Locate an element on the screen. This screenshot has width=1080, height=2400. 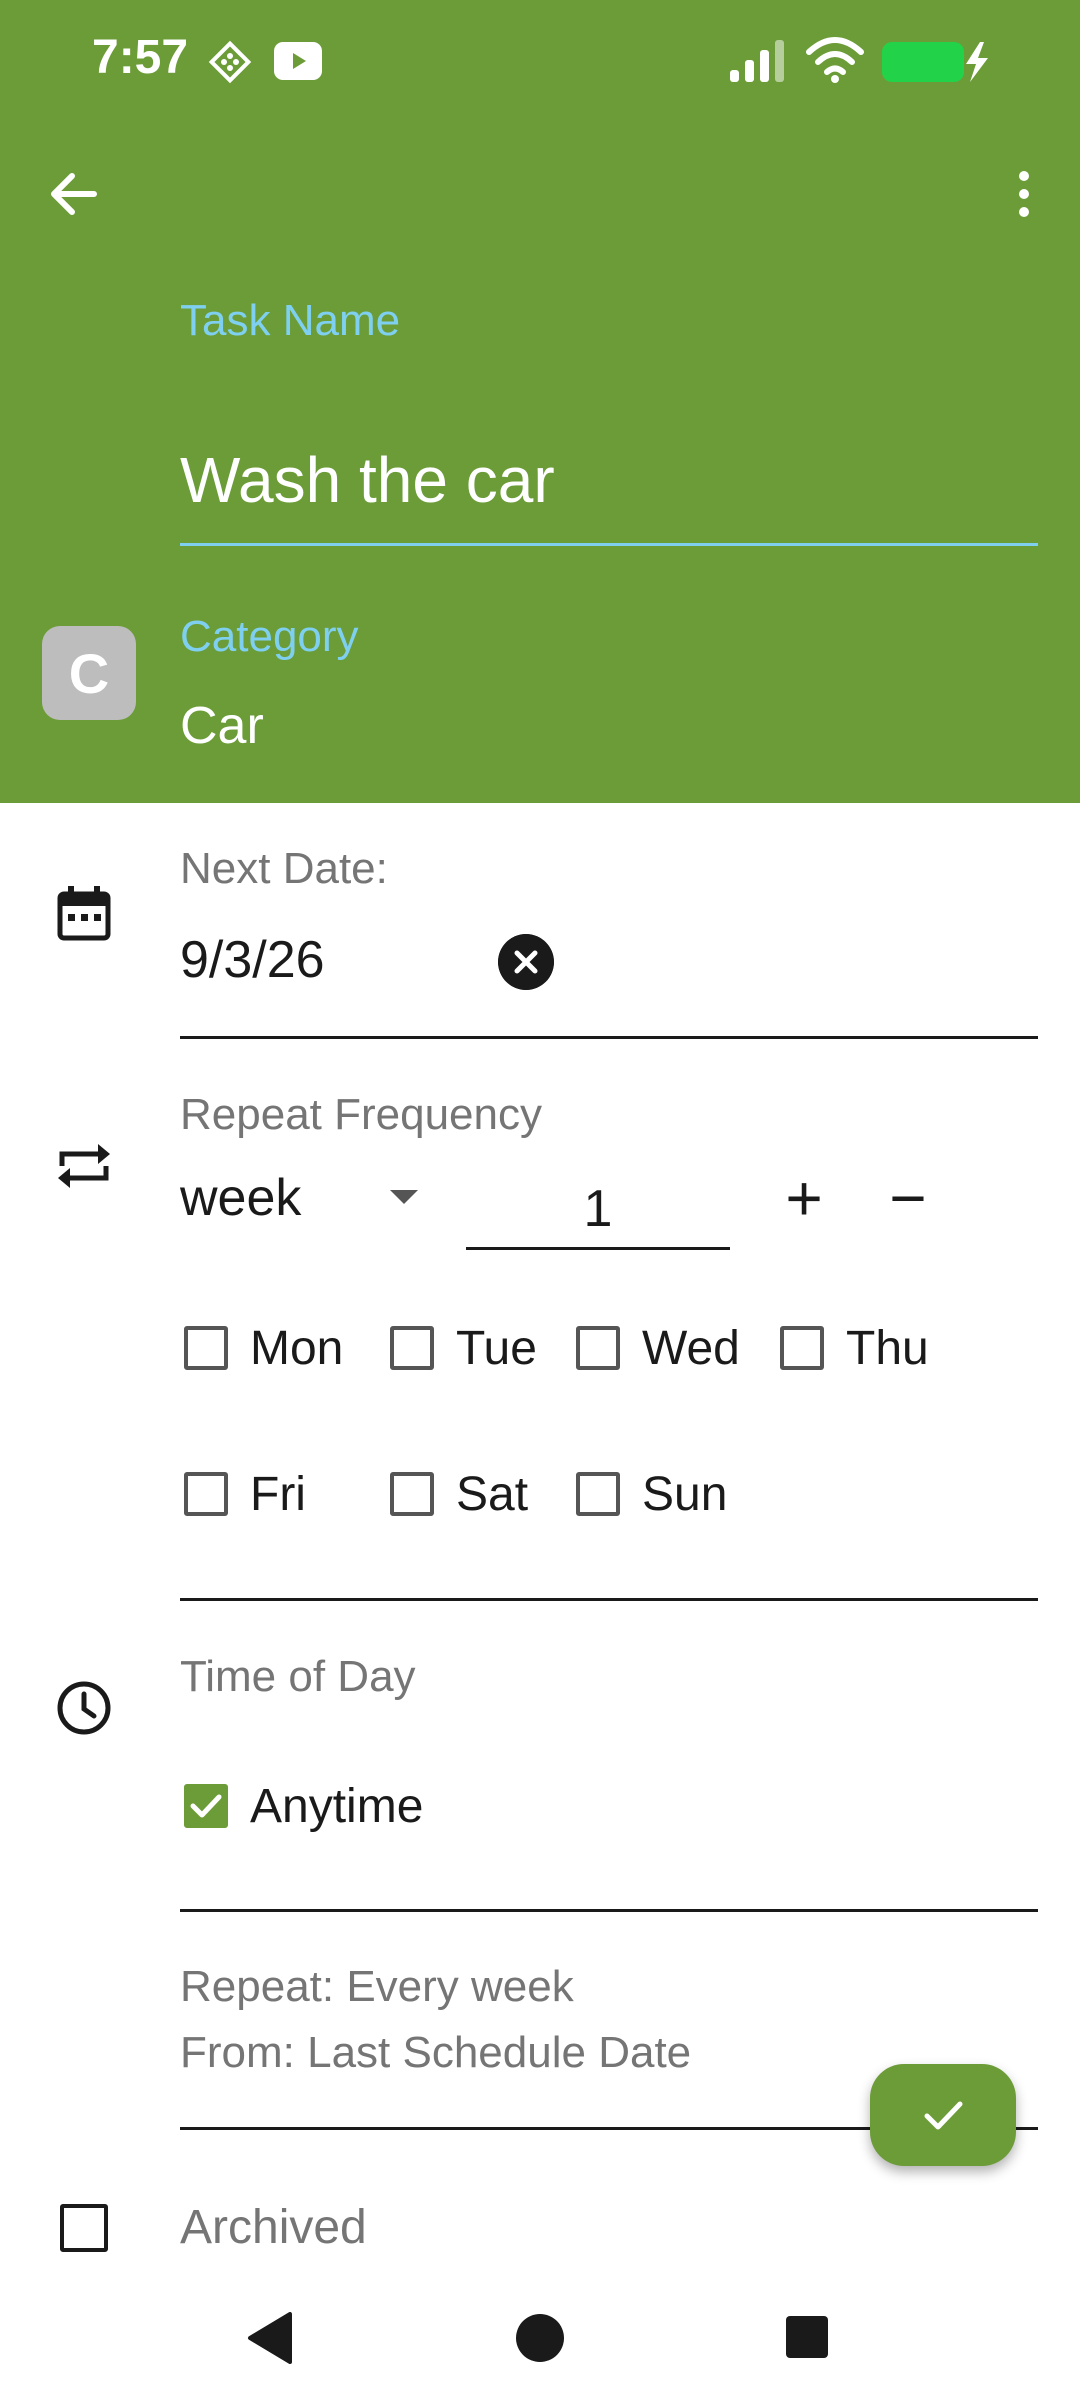
youtube-icon is located at coordinates (298, 61).